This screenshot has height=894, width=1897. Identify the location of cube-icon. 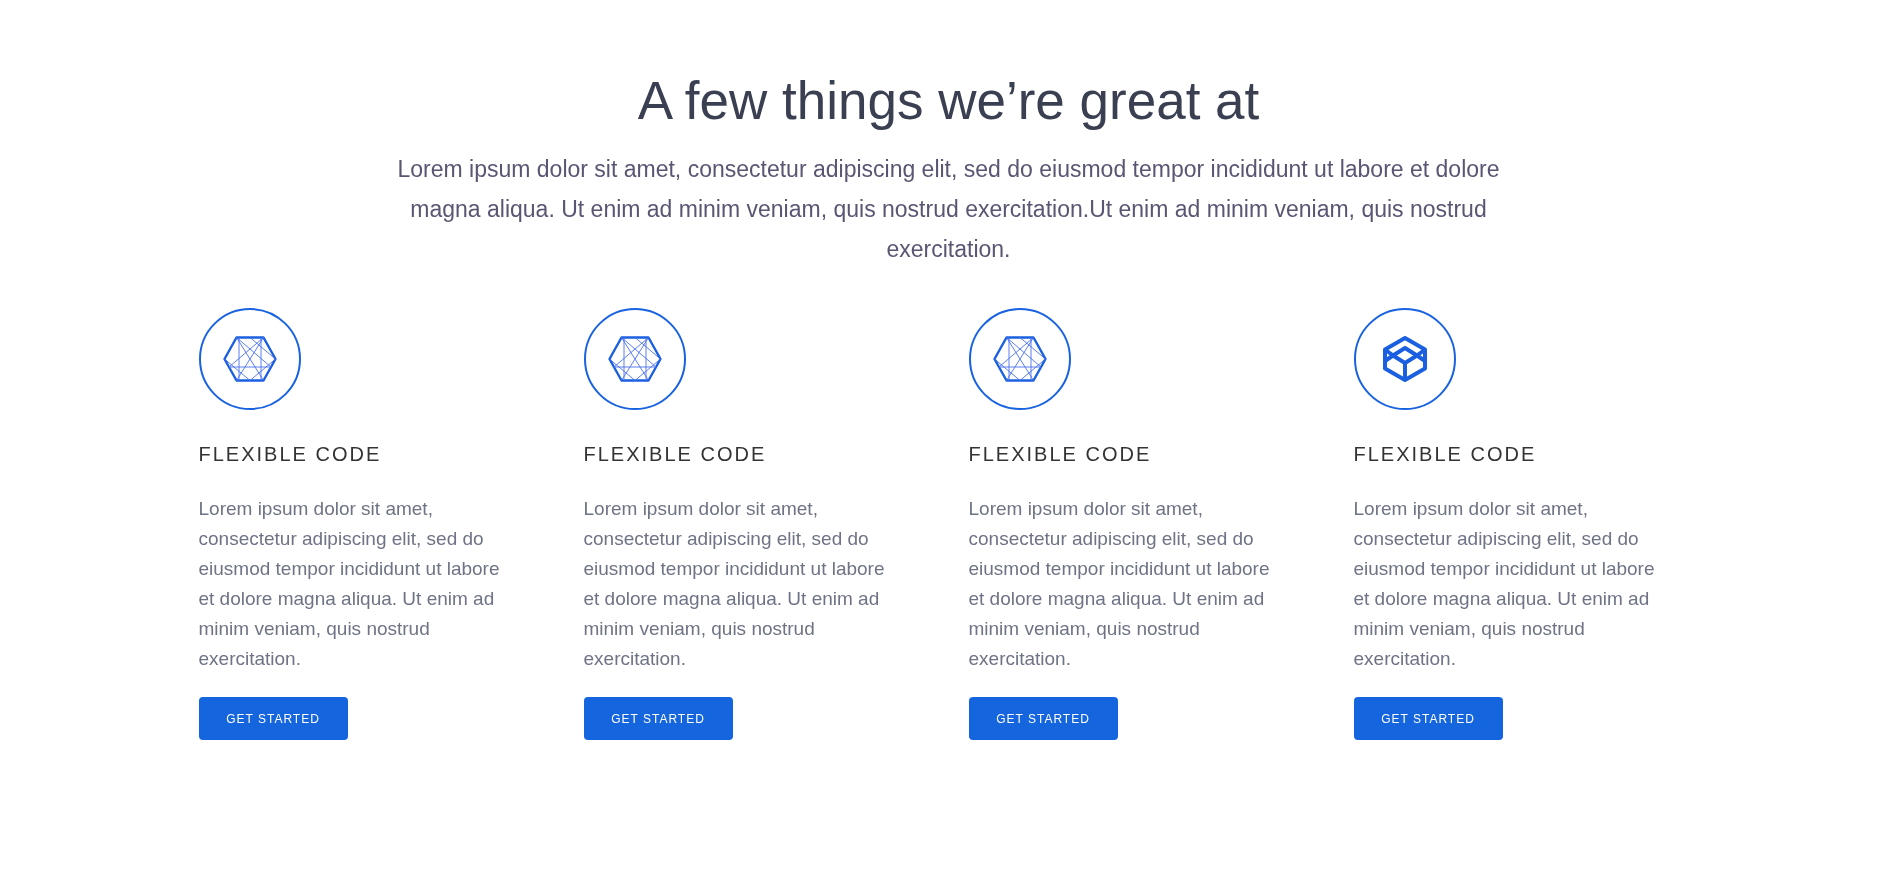
(1404, 359).